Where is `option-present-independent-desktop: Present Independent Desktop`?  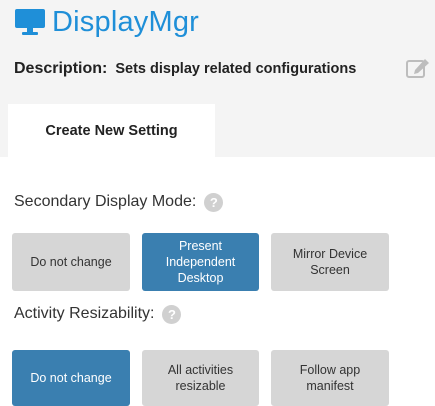 option-present-independent-desktop: Present Independent Desktop is located at coordinates (200, 262).